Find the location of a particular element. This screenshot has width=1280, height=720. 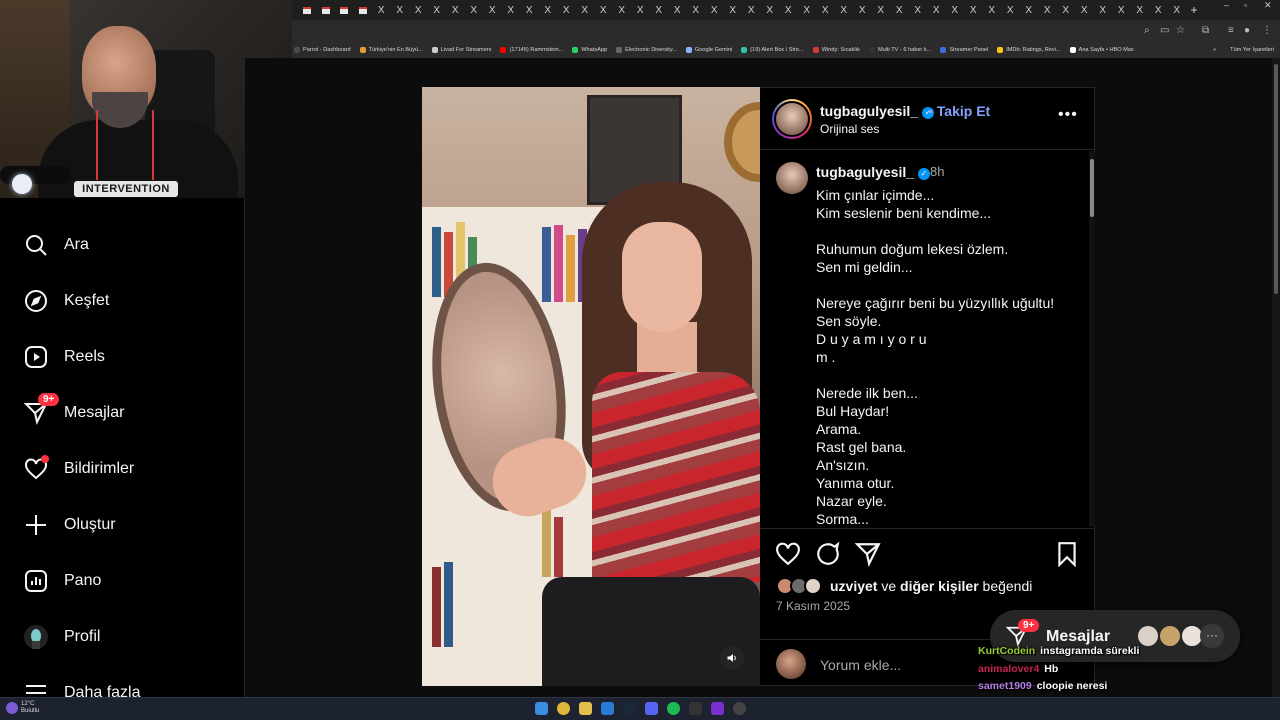

bookmark-item: Windy: Sıcaklık is located at coordinates (836, 50).